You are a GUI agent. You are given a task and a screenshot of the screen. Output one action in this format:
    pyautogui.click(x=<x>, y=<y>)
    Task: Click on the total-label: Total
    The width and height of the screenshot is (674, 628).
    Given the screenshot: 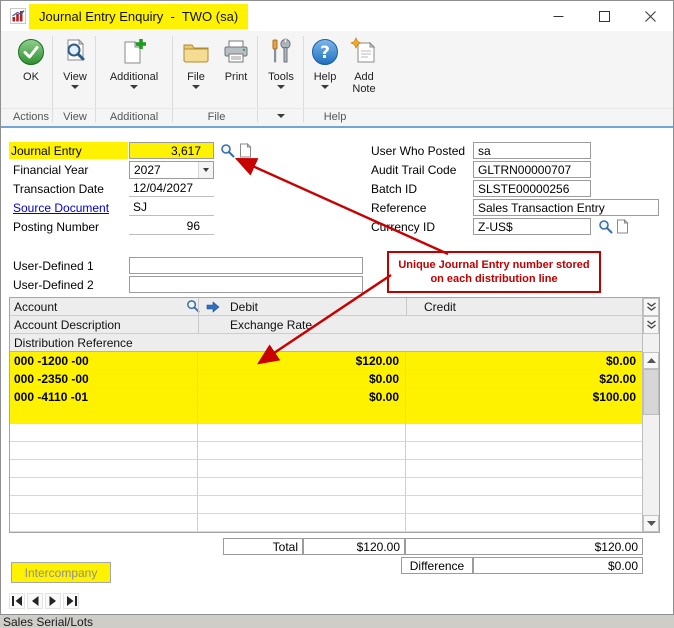 What is the action you would take?
    pyautogui.click(x=263, y=546)
    